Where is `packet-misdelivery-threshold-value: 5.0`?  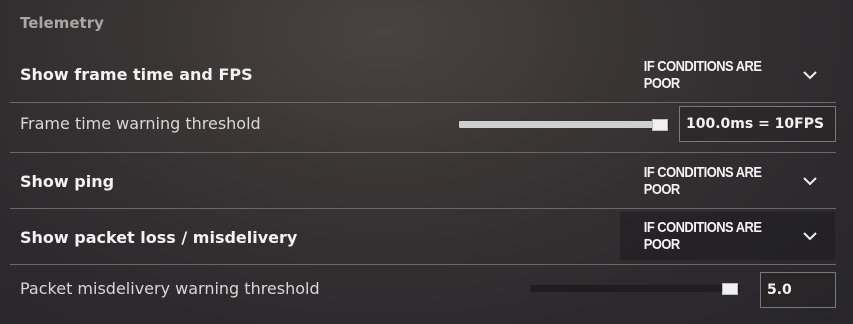
packet-misdelivery-threshold-value: 5.0 is located at coordinates (798, 290).